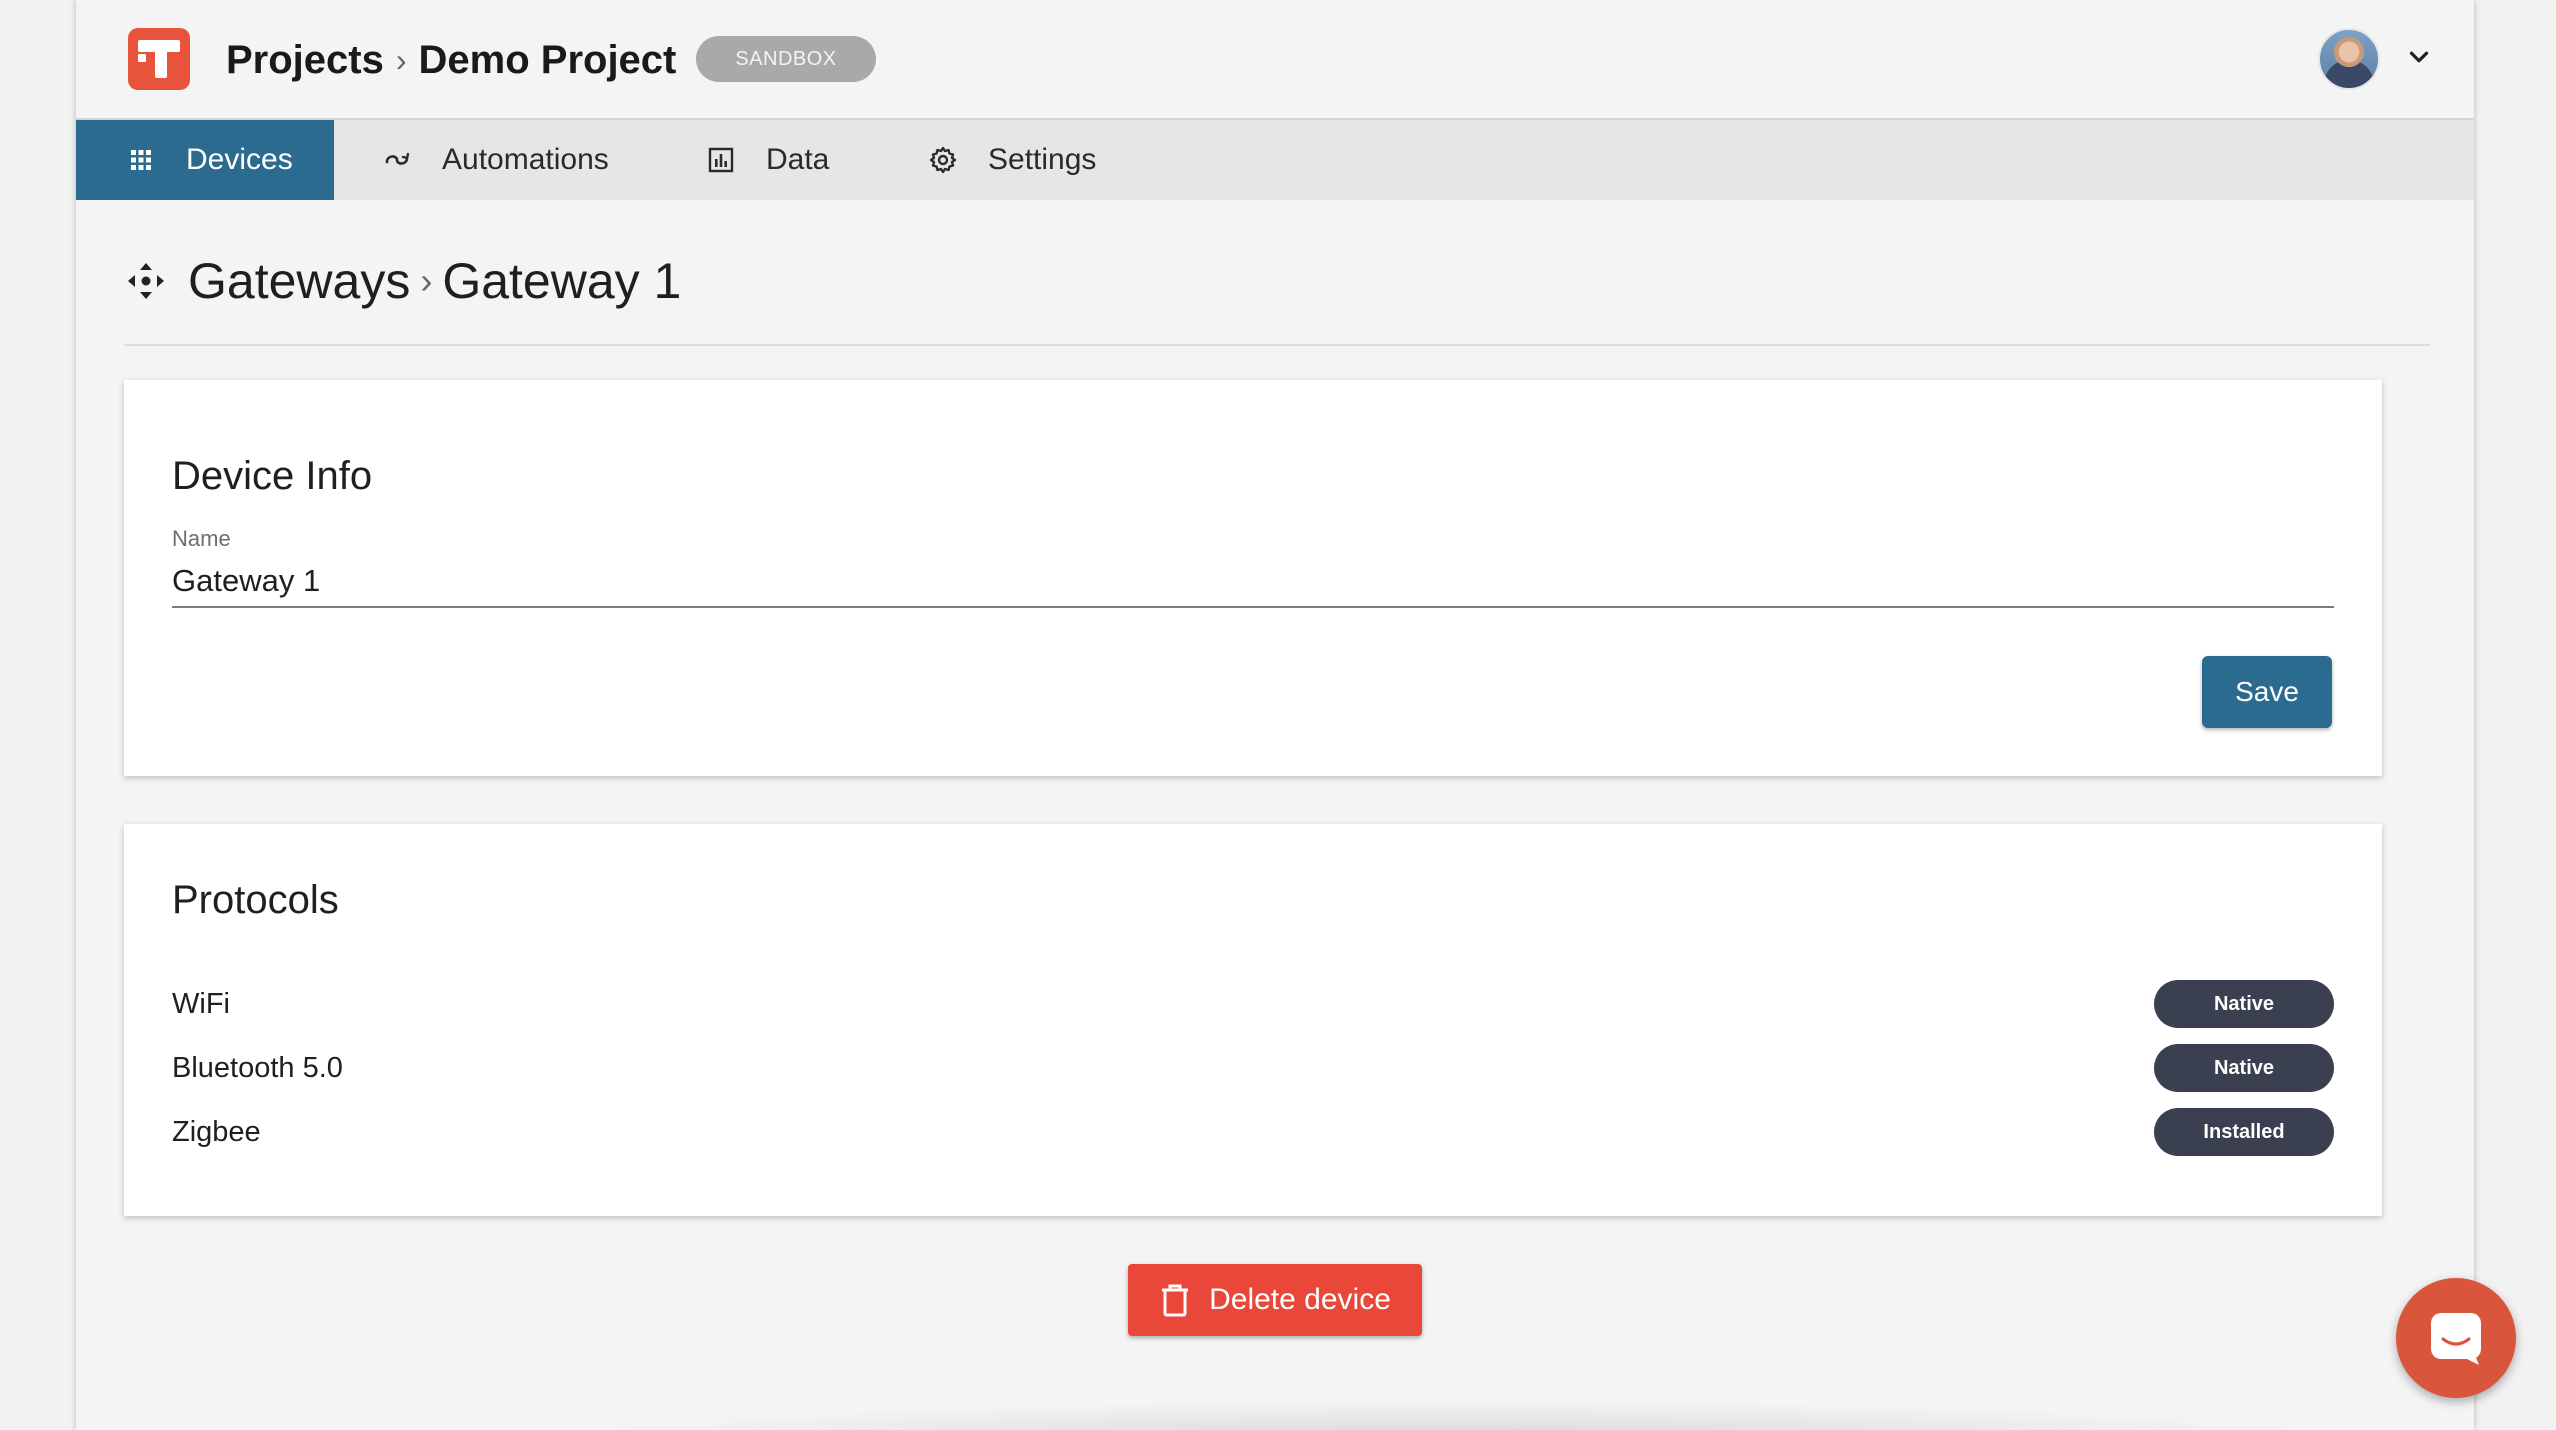  Describe the element at coordinates (1300, 1299) in the screenshot. I see `delete-button-label: Delete device` at that location.